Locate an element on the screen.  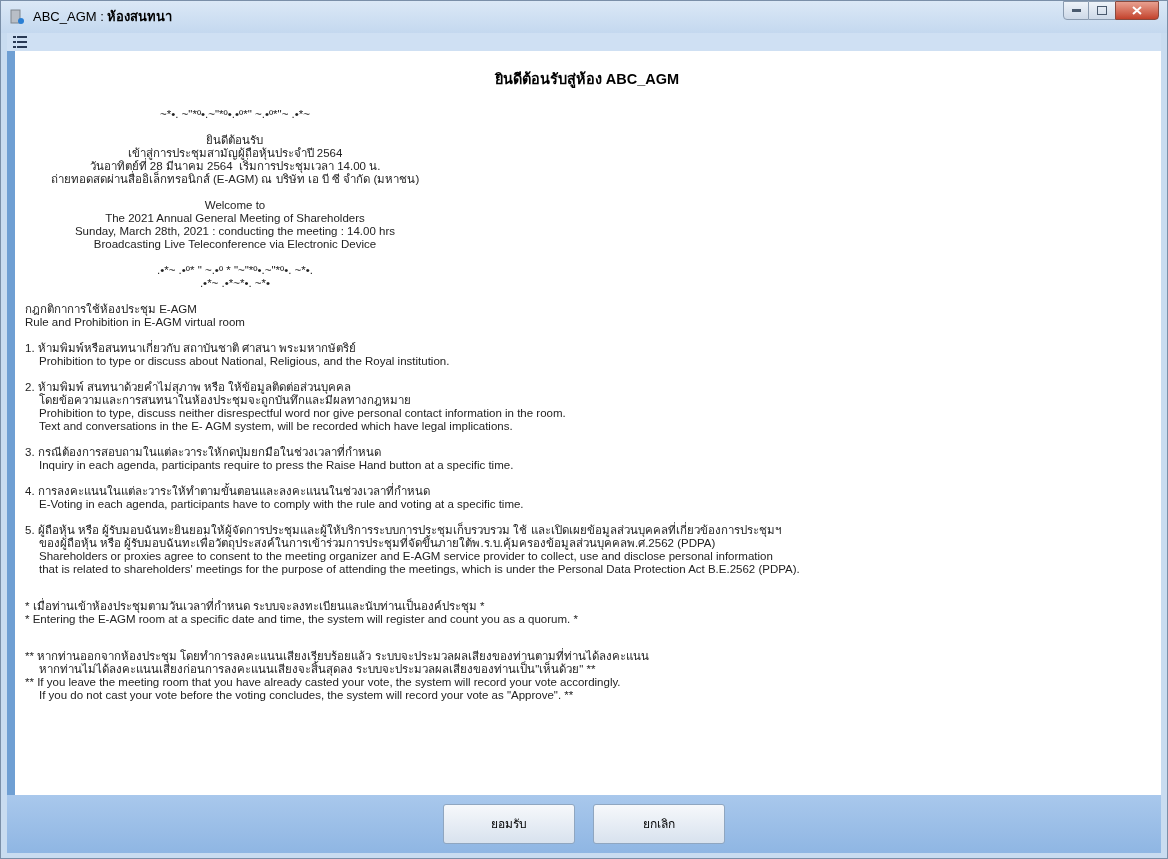
app-icon is located at coordinates (17, 17).